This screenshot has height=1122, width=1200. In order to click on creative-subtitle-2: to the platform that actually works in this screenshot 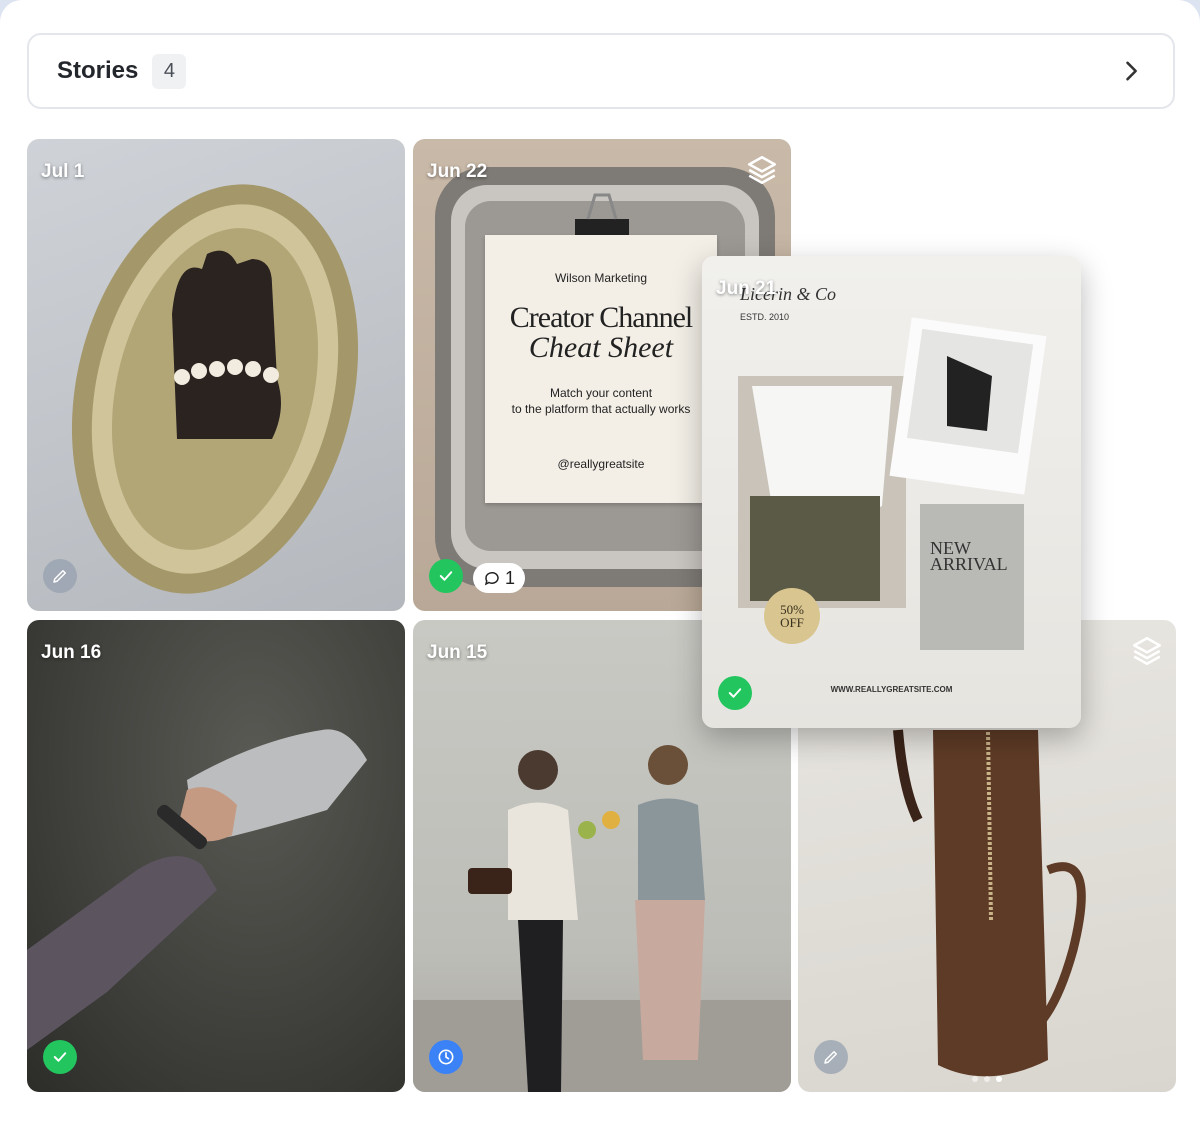, I will do `click(601, 409)`.